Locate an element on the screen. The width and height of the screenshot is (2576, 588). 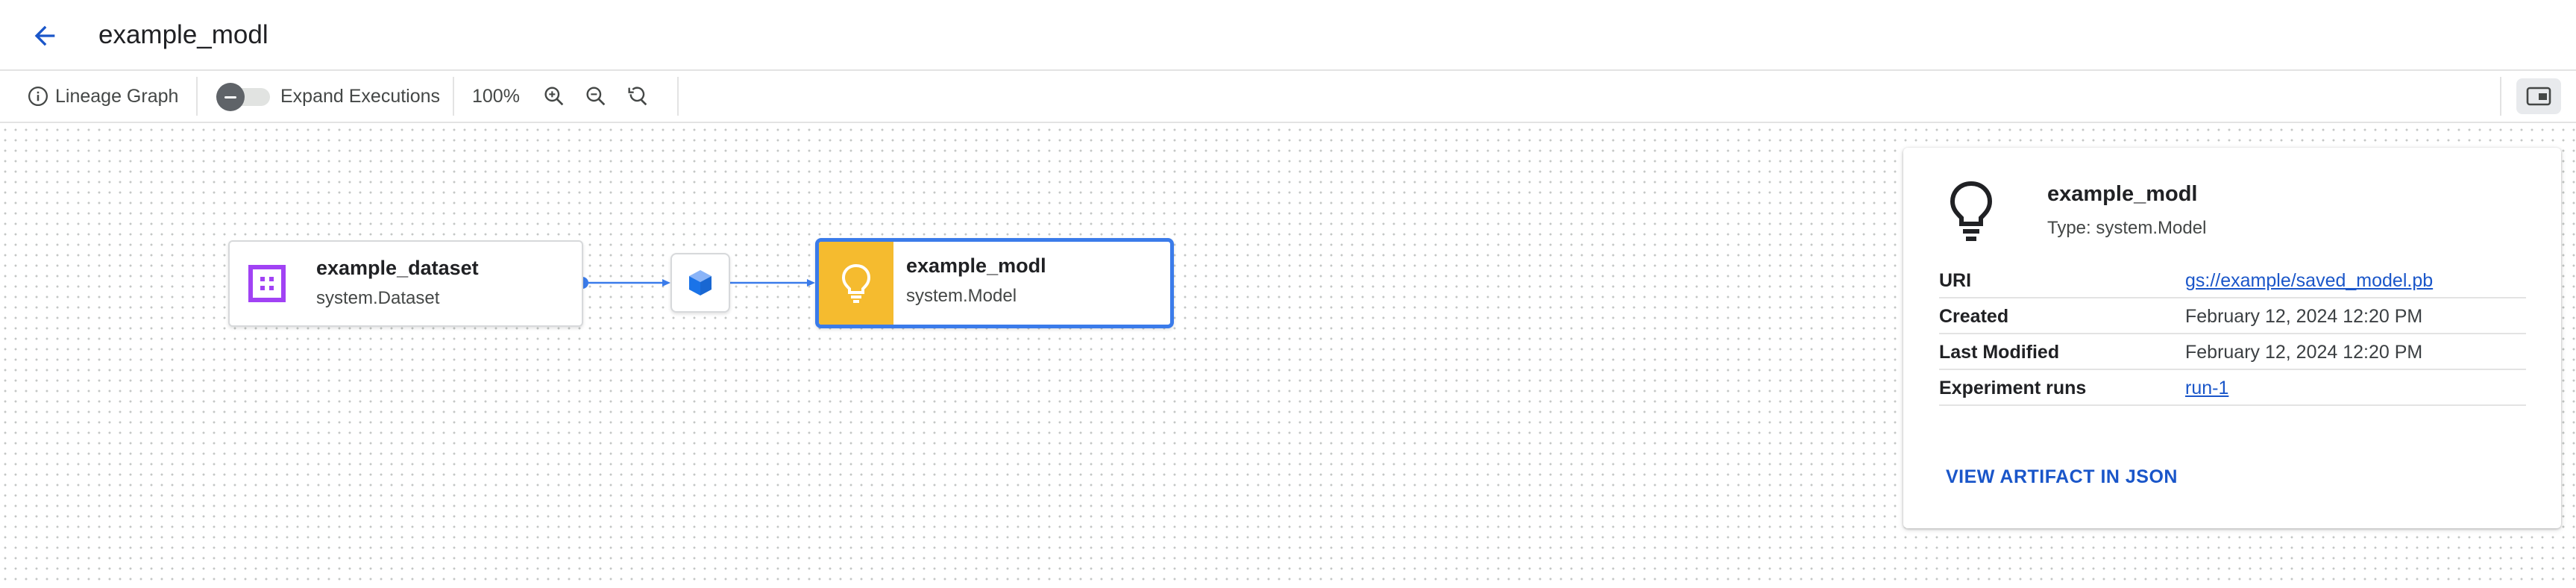
model-icon-container is located at coordinates (856, 283).